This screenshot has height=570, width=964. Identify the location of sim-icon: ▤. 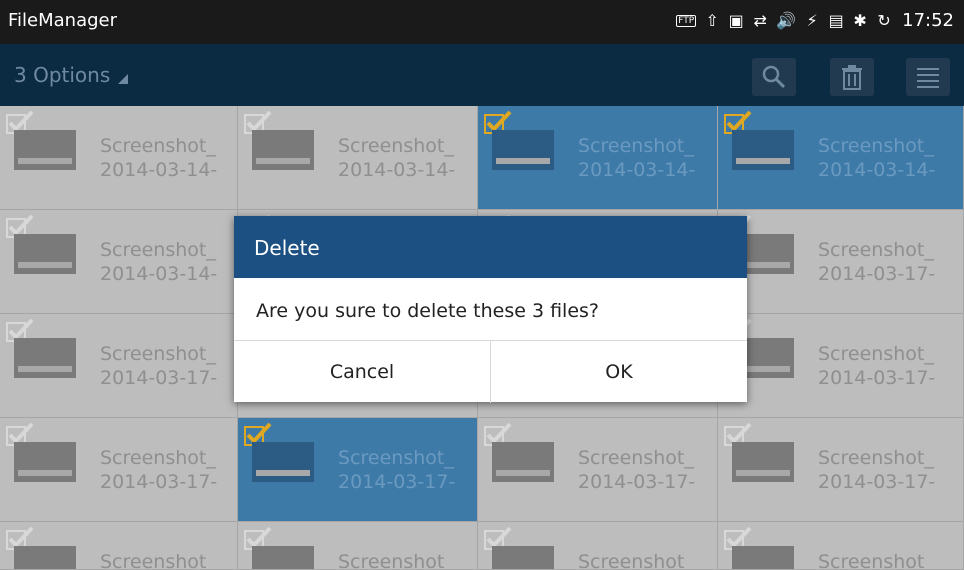
(836, 20).